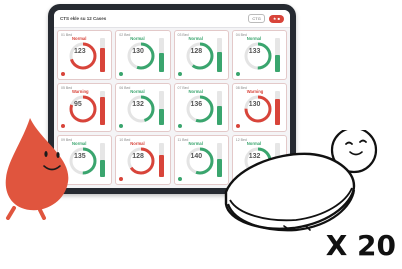  I want to click on card-value: 132, so click(138, 104).